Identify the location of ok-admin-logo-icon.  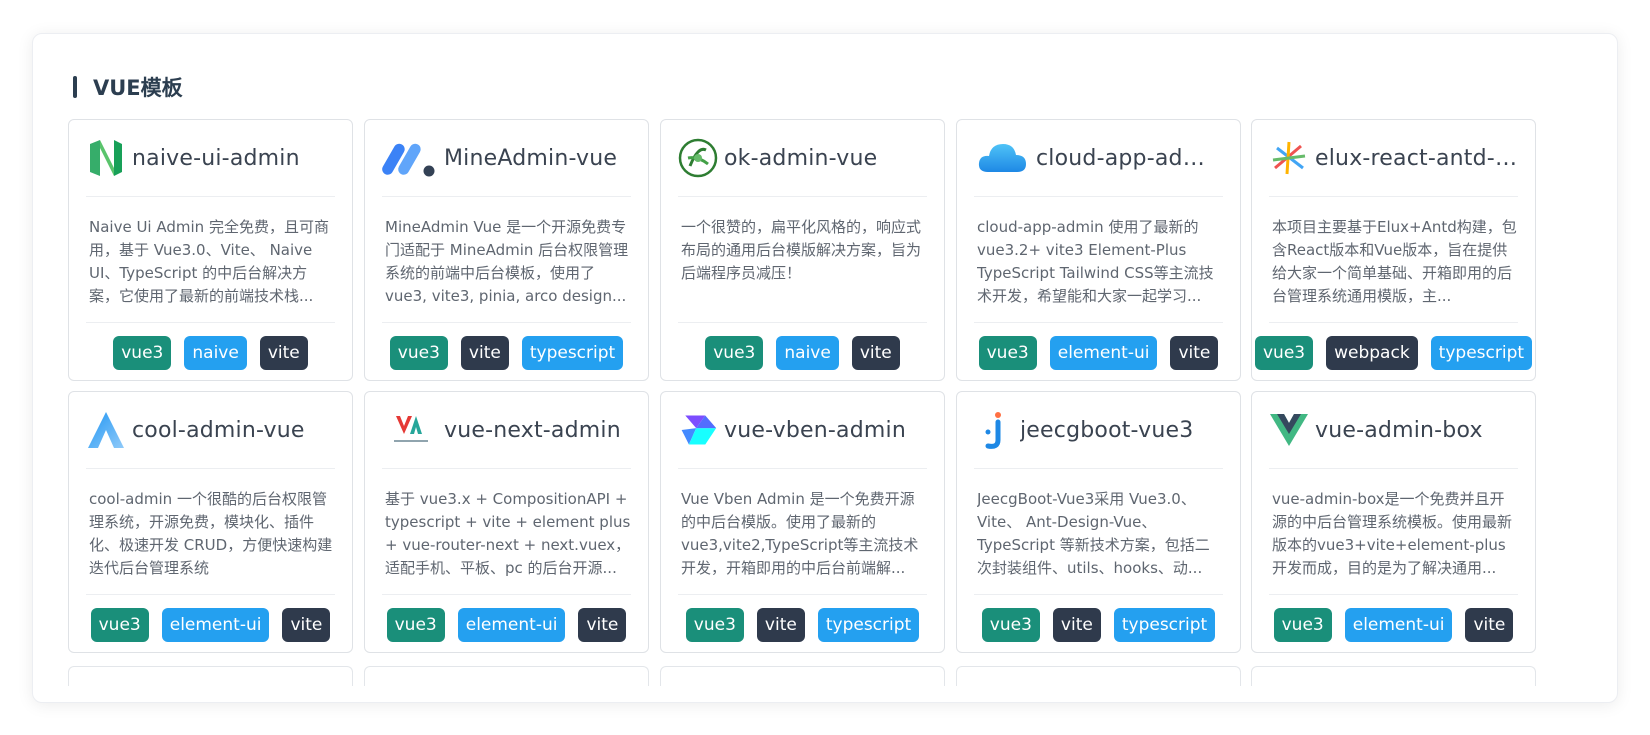
(698, 158).